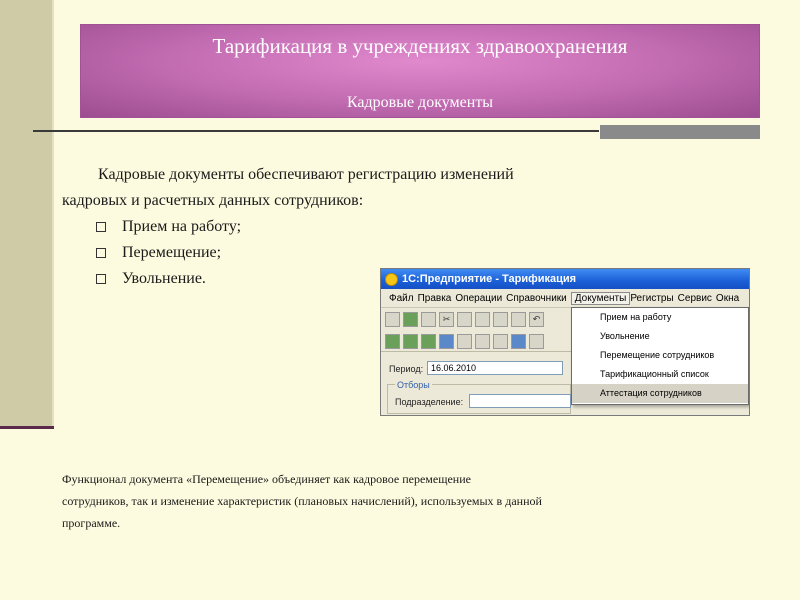  What do you see at coordinates (600, 298) in the screenshot?
I see `menu-item-documents: Документы` at bounding box center [600, 298].